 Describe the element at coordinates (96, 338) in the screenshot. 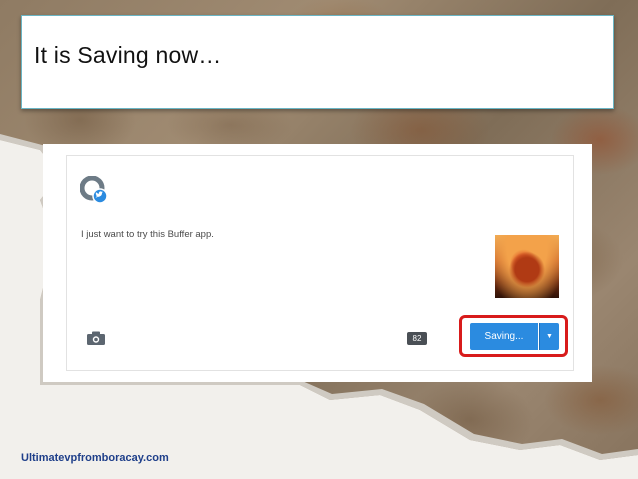

I see `camera-icon` at that location.